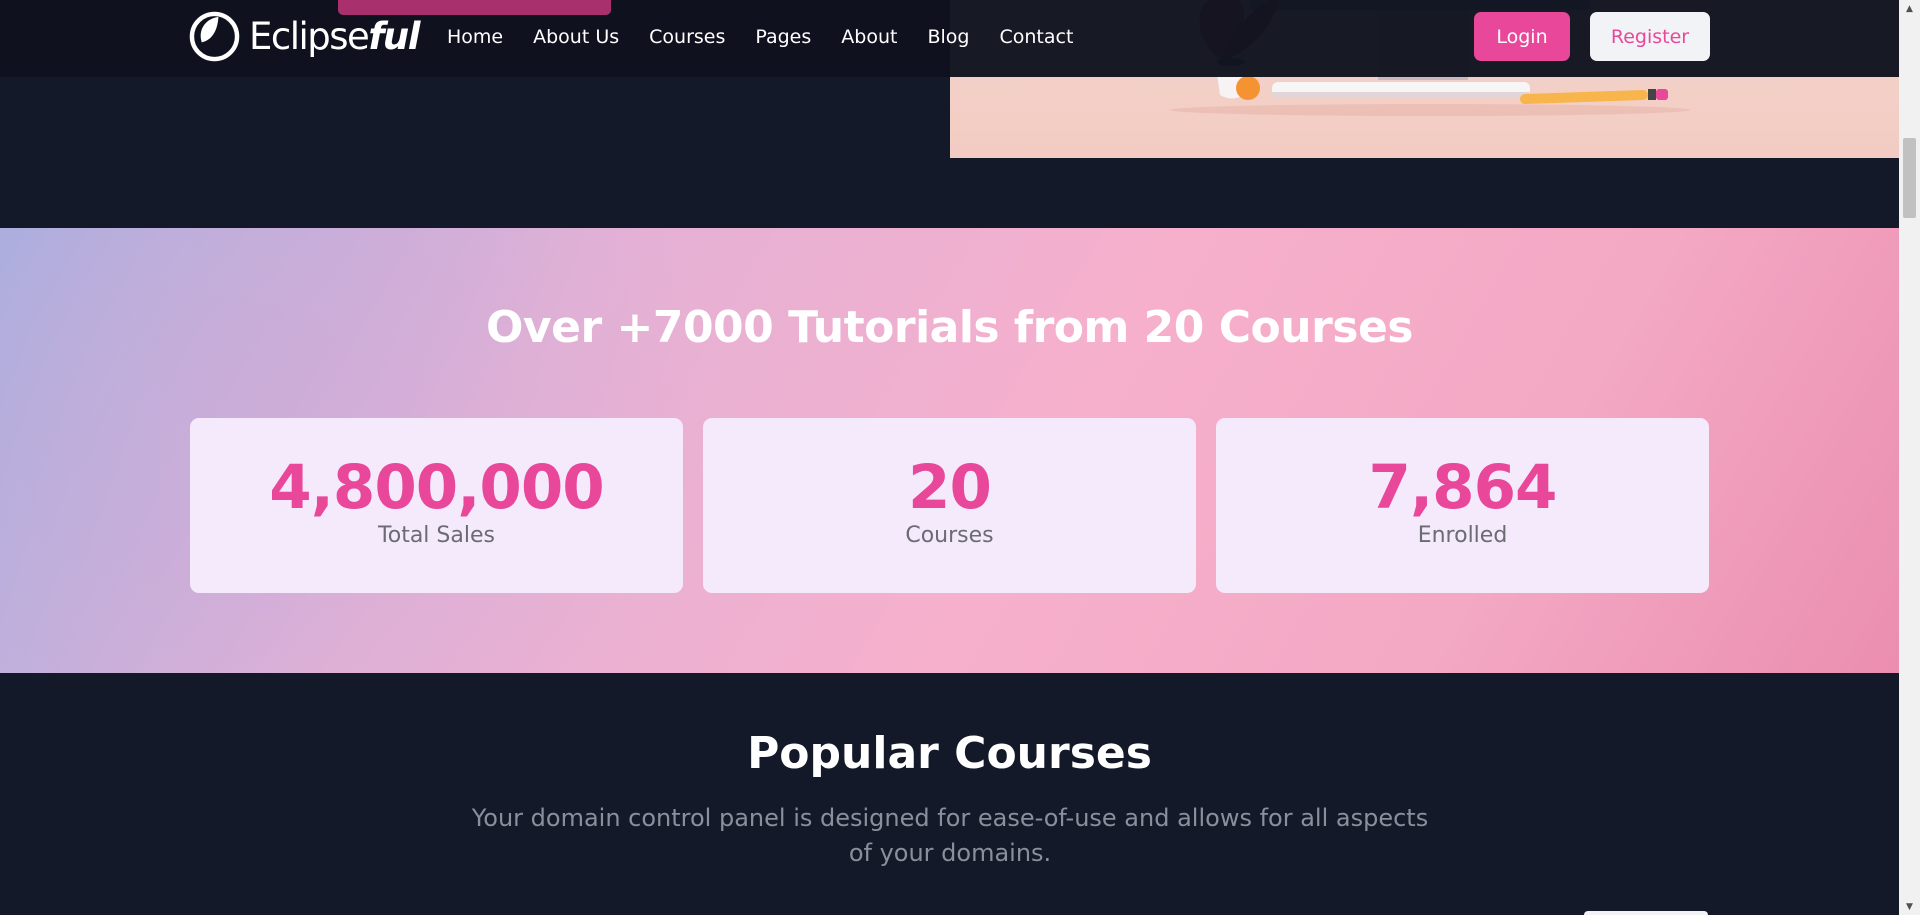  Describe the element at coordinates (687, 37) in the screenshot. I see `nav-courses: Courses` at that location.